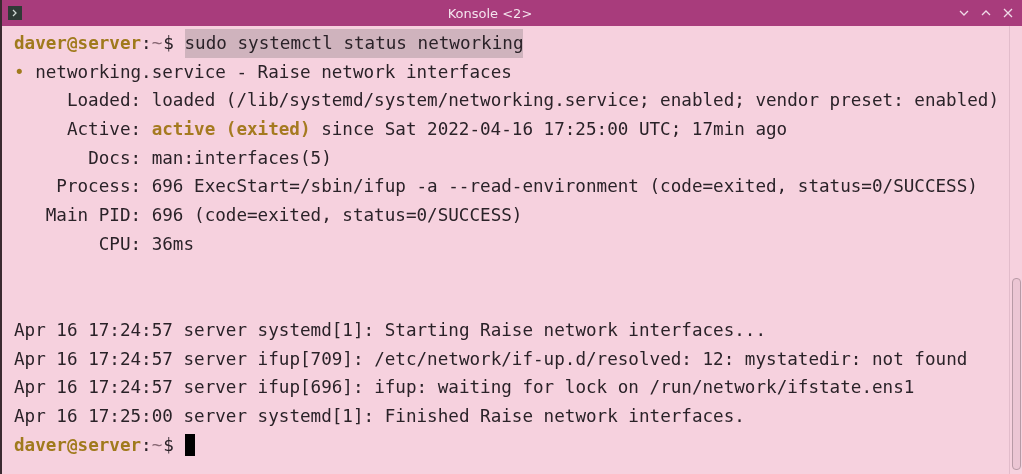 This screenshot has width=1022, height=474. What do you see at coordinates (231, 130) in the screenshot?
I see `status-text: active (exited)` at bounding box center [231, 130].